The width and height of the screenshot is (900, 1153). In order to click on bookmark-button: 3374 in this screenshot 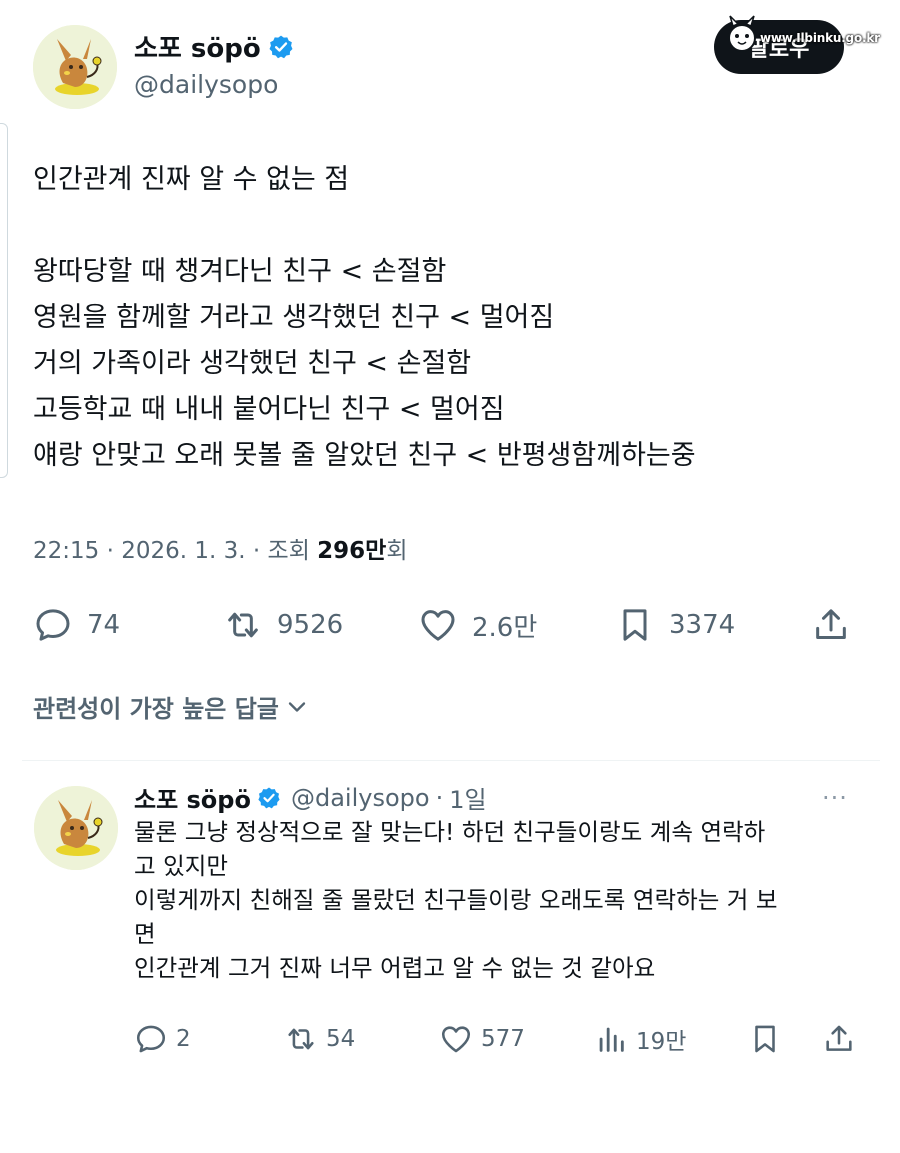, I will do `click(675, 625)`.